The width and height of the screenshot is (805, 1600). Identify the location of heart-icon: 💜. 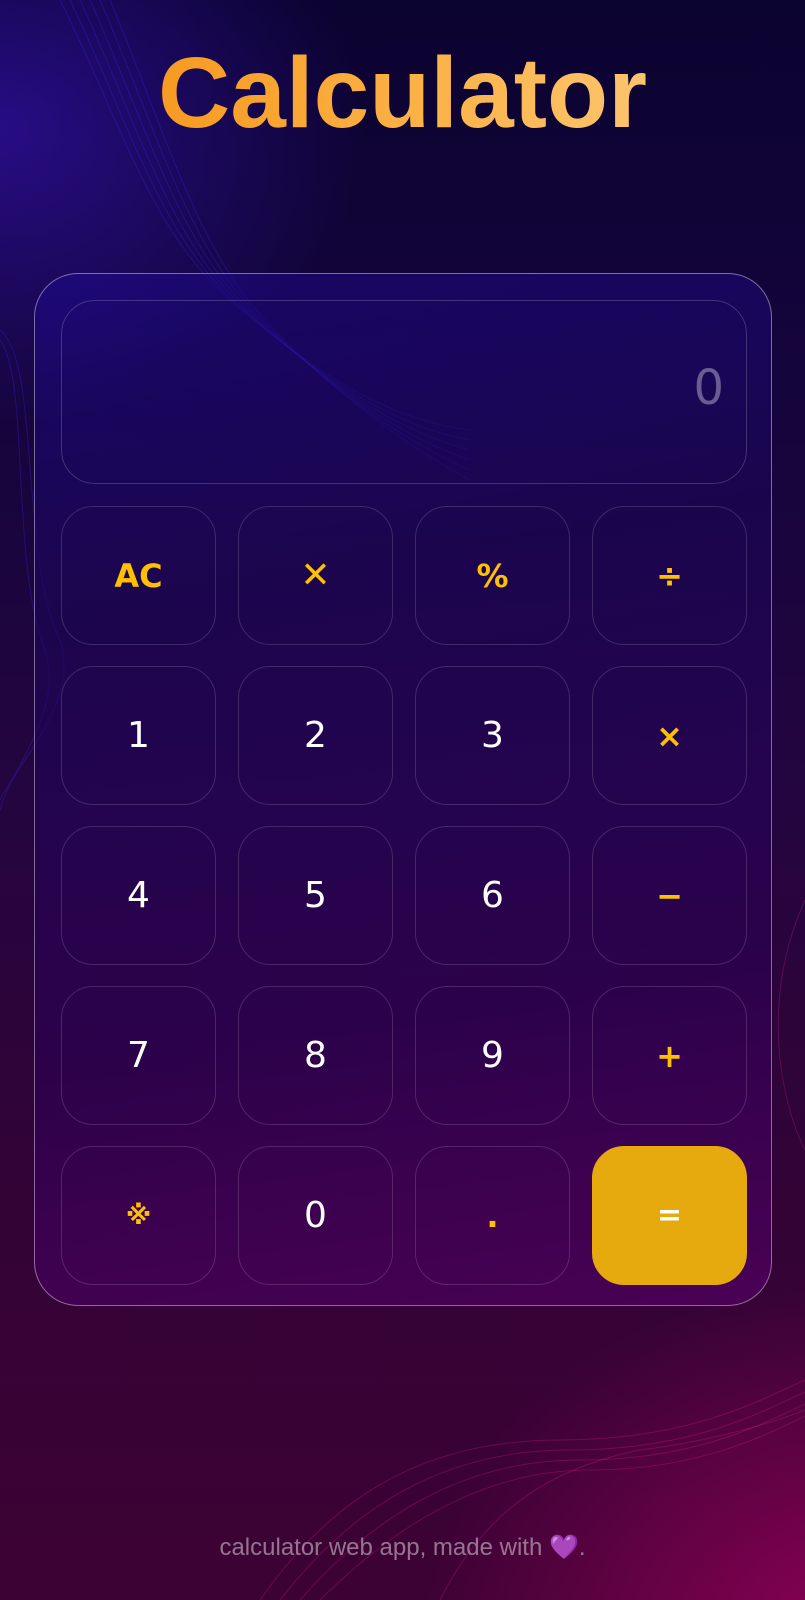
(563, 1547).